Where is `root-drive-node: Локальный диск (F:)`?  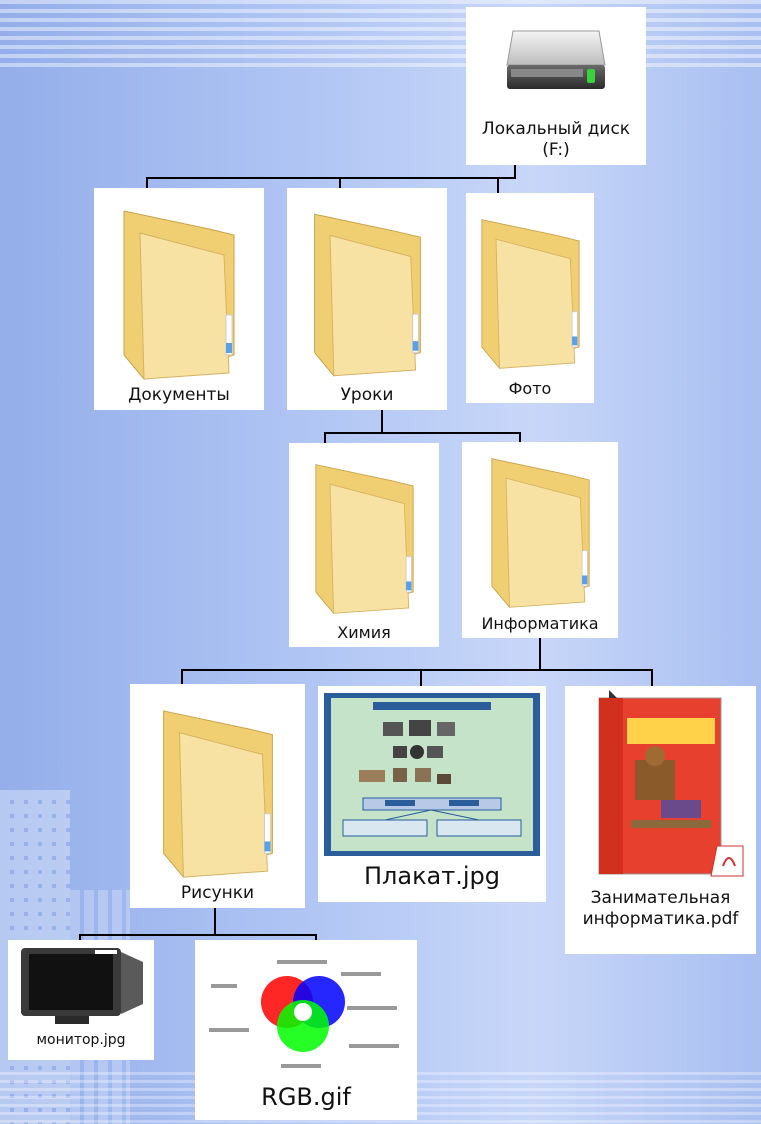
root-drive-node: Локальный диск (F:) is located at coordinates (556, 86).